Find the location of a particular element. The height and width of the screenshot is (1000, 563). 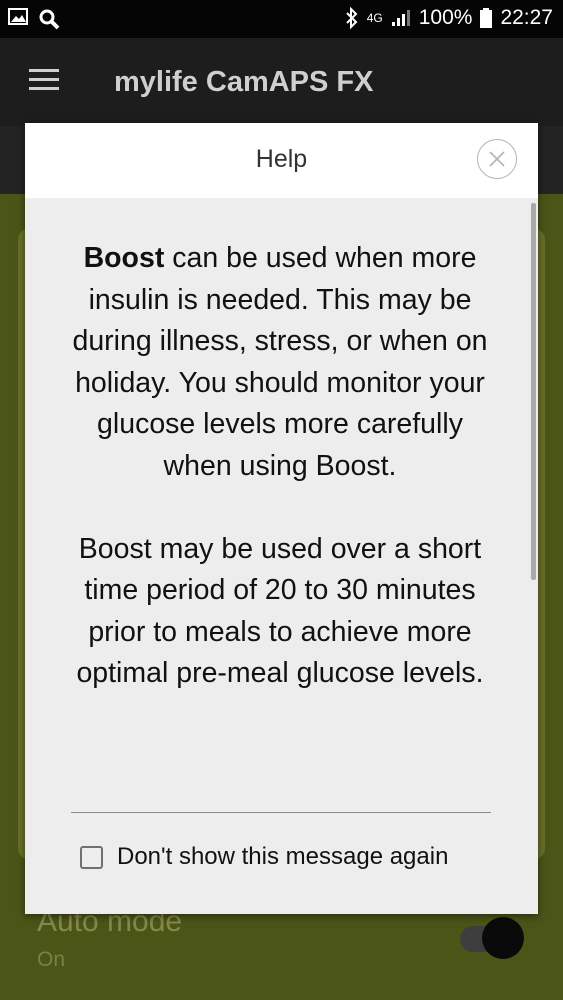

dialog-header: Help is located at coordinates (281, 160).